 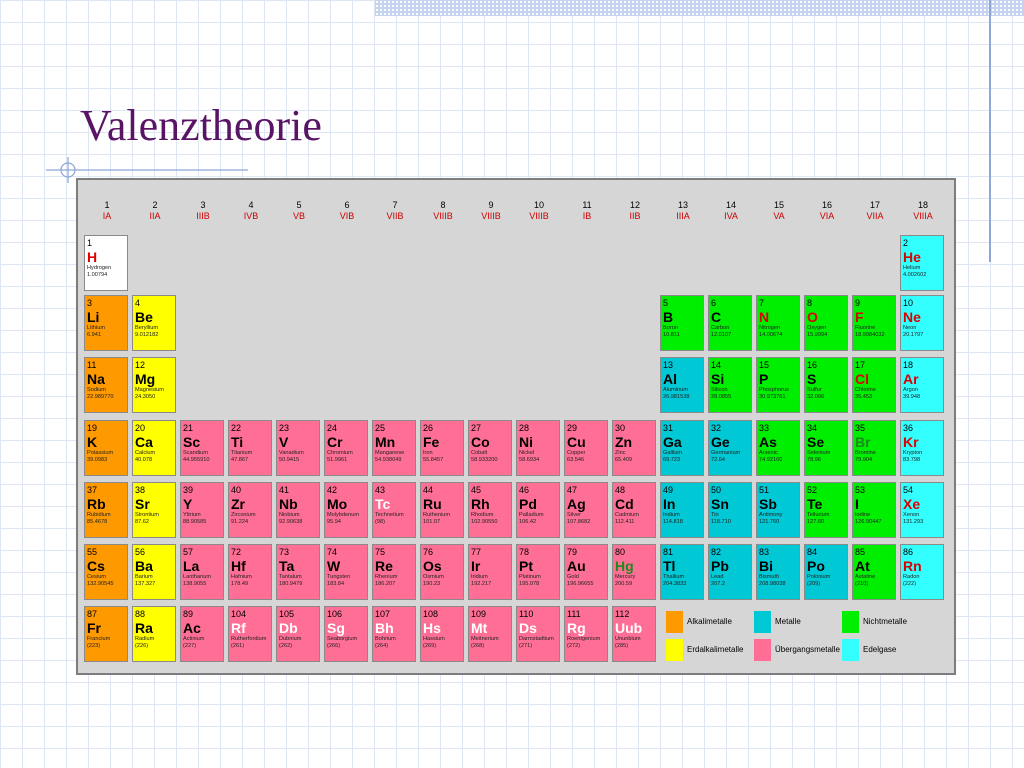 What do you see at coordinates (634, 572) in the screenshot?
I see `element-hg: 80 Hg Mercury 200.59` at bounding box center [634, 572].